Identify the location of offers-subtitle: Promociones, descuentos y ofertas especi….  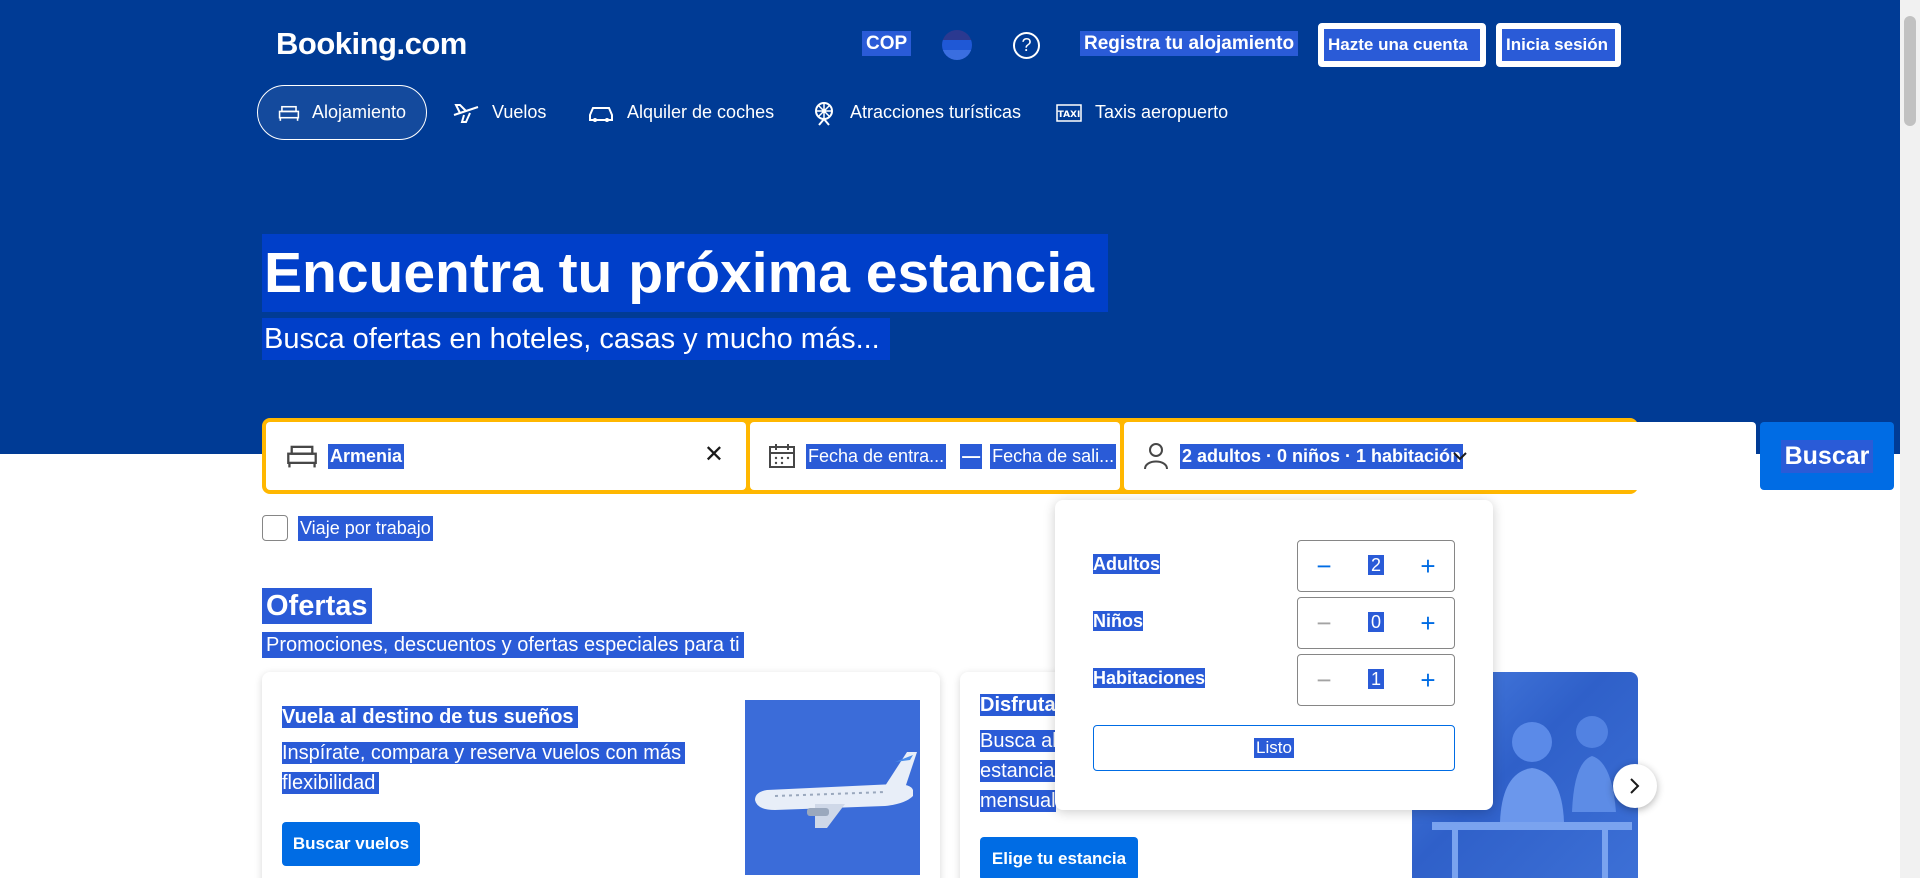
(503, 645).